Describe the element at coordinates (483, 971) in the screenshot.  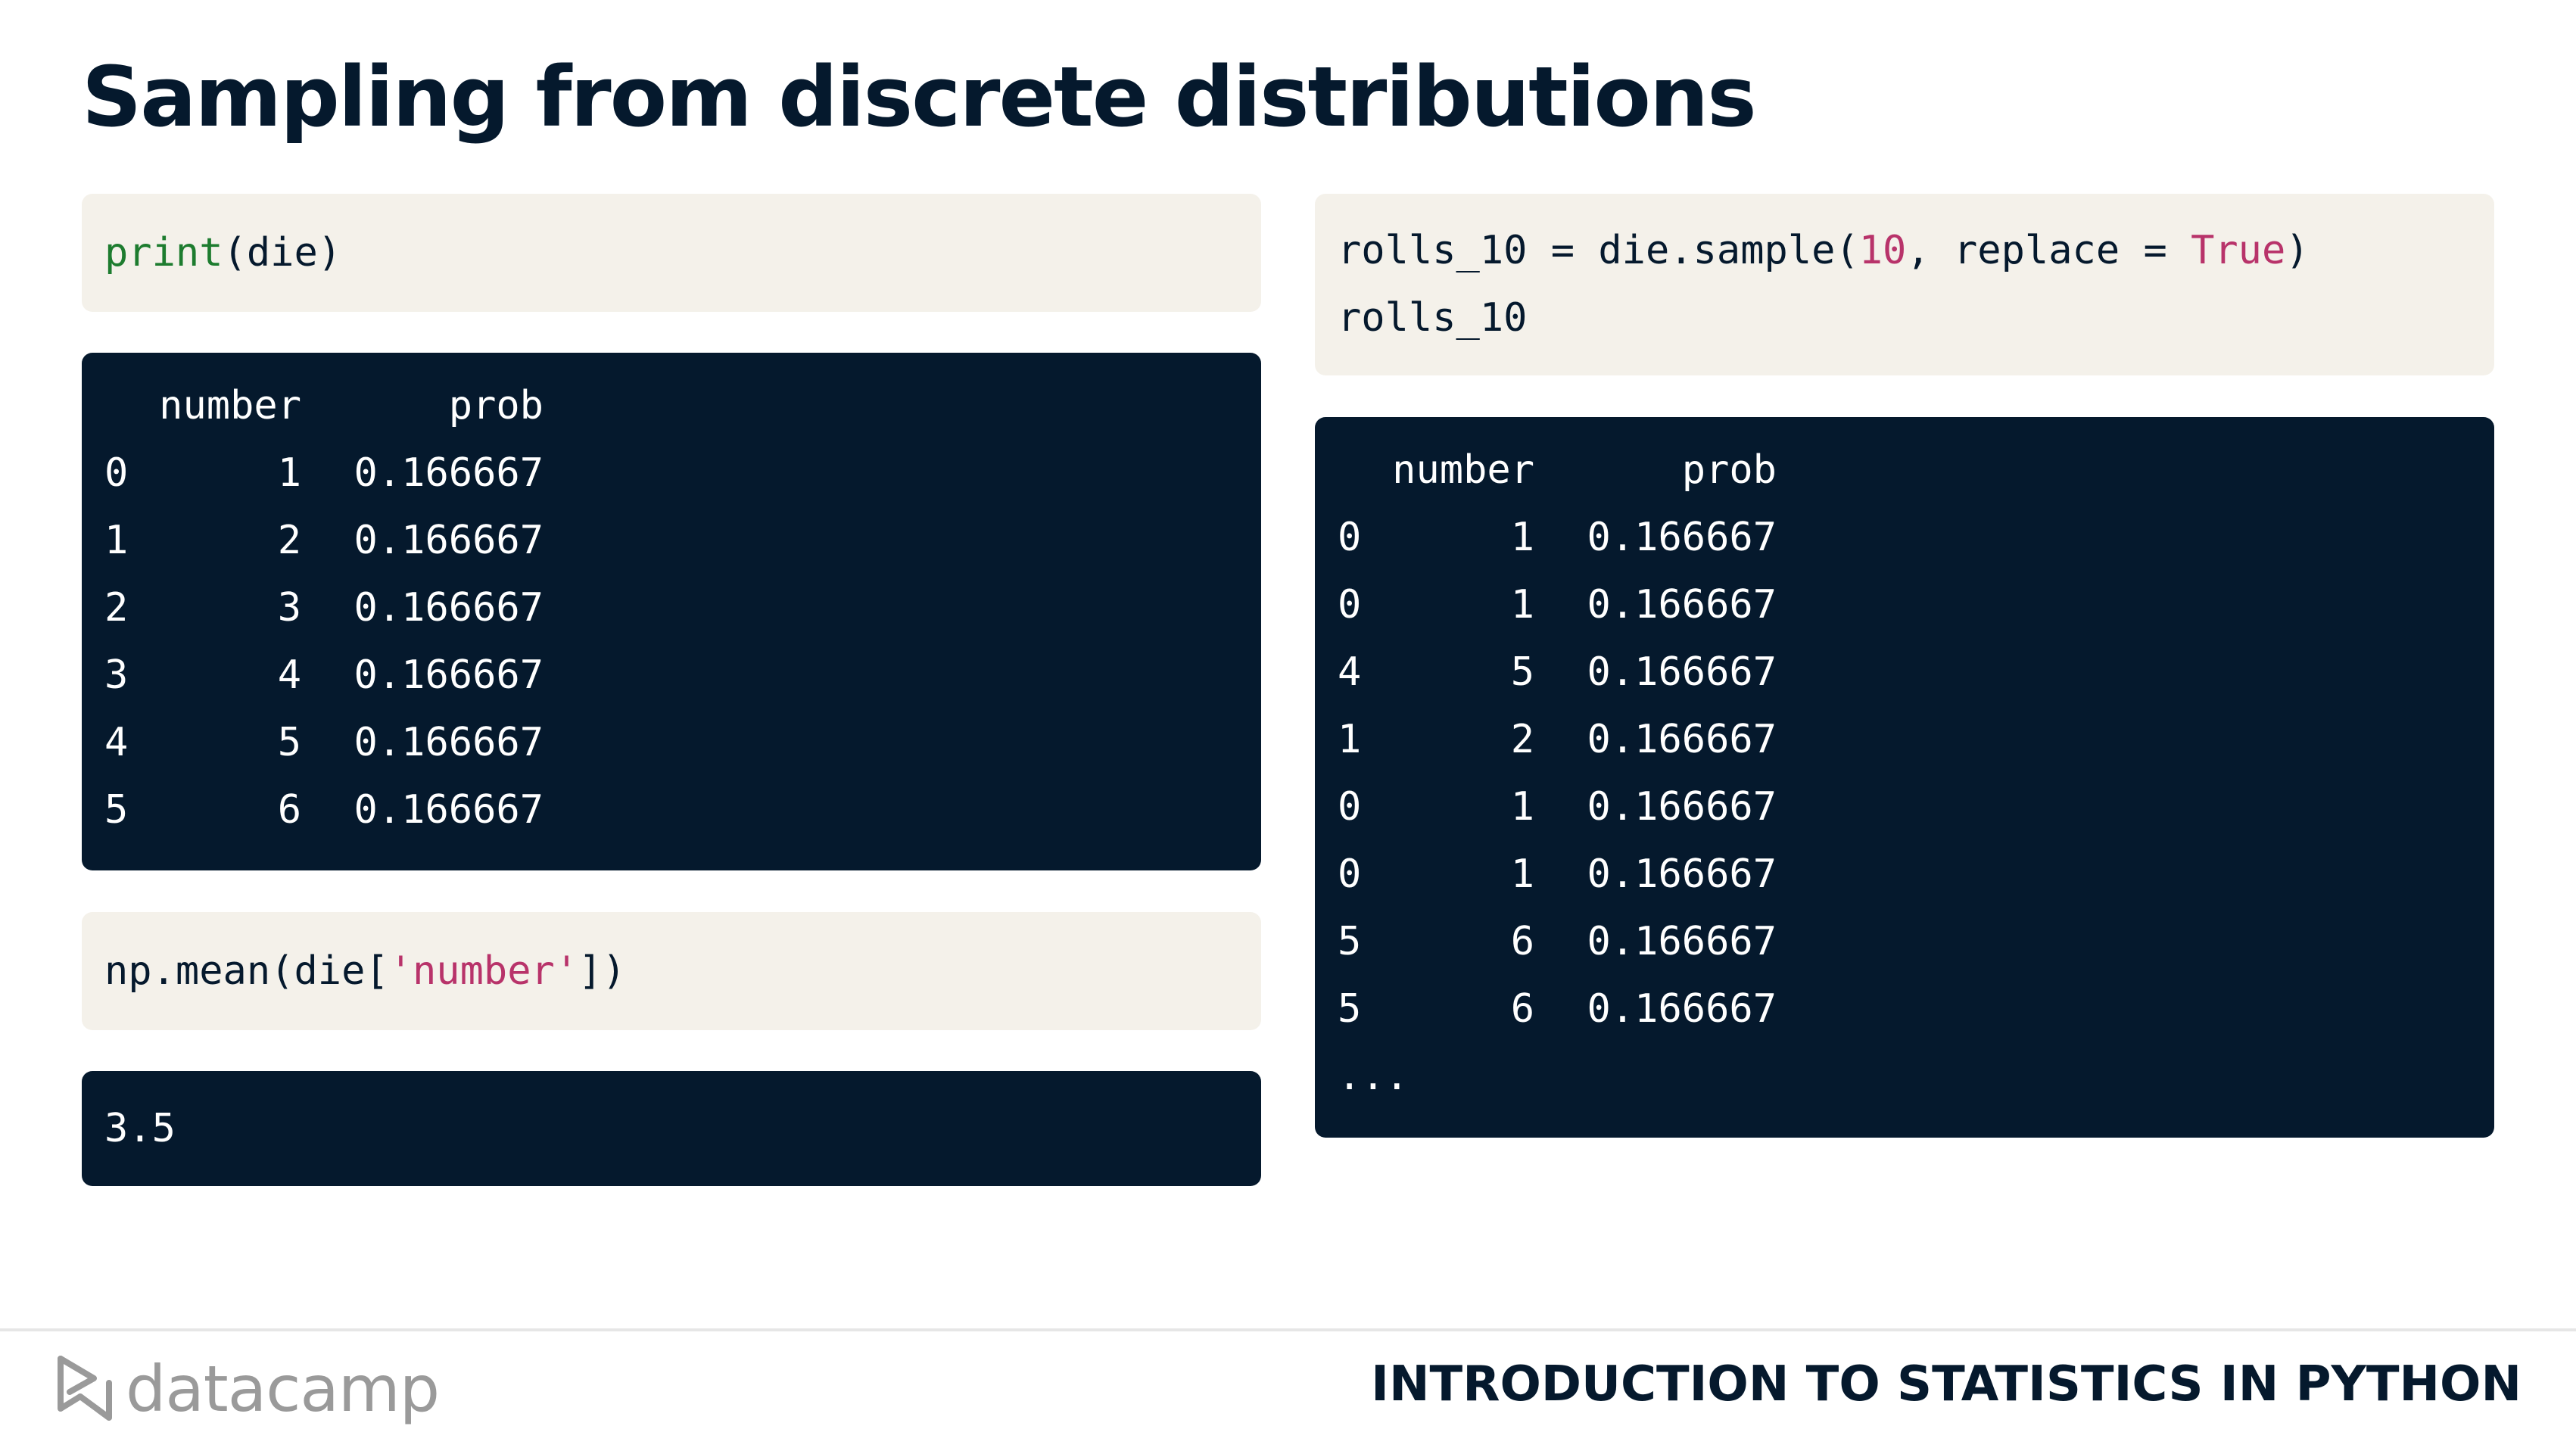
I see `code-string: 'number'` at that location.